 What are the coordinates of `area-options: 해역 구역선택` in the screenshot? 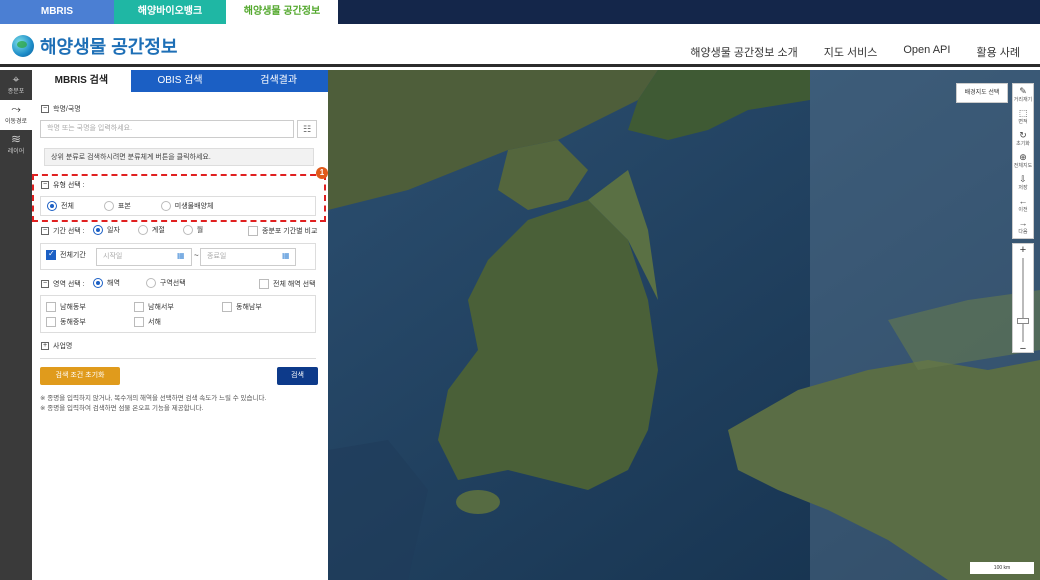 It's located at (145, 283).